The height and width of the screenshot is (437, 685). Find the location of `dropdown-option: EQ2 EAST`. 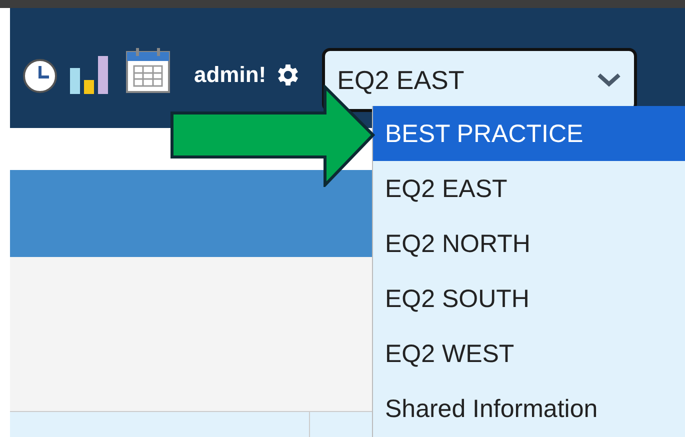

dropdown-option: EQ2 EAST is located at coordinates (529, 188).